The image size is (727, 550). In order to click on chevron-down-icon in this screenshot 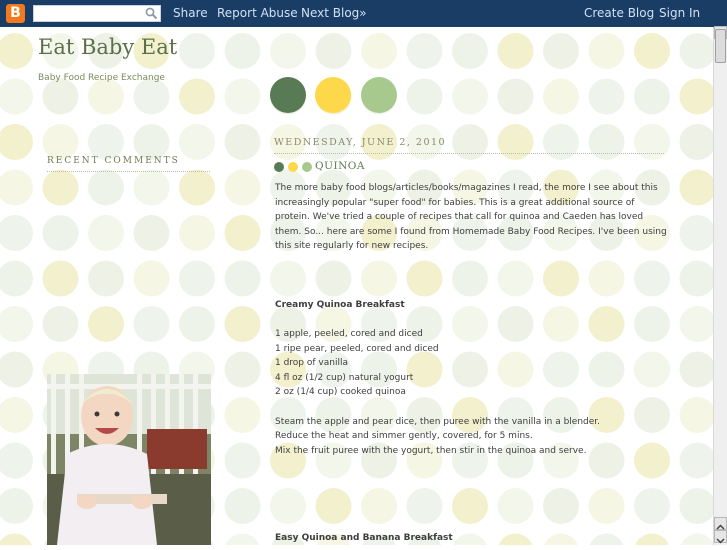, I will do `click(720, 541)`.